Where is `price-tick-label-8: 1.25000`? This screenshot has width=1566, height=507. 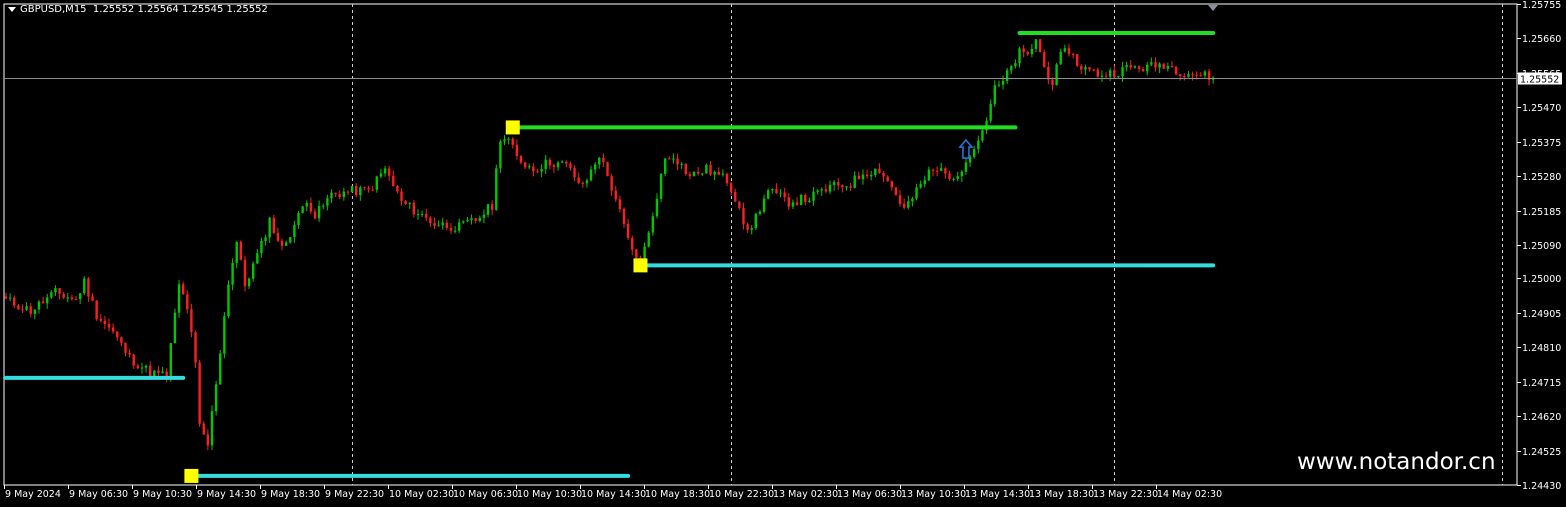 price-tick-label-8: 1.25000 is located at coordinates (1541, 279).